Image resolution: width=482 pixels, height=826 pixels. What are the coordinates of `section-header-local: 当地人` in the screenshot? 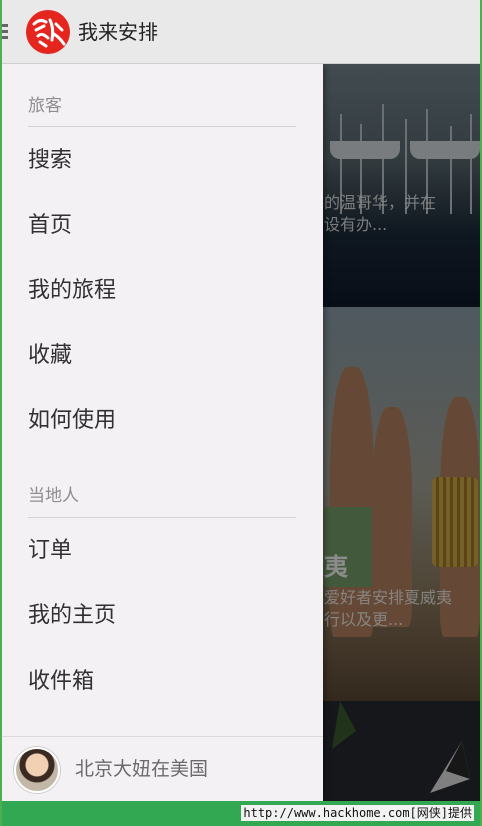 It's located at (53, 496).